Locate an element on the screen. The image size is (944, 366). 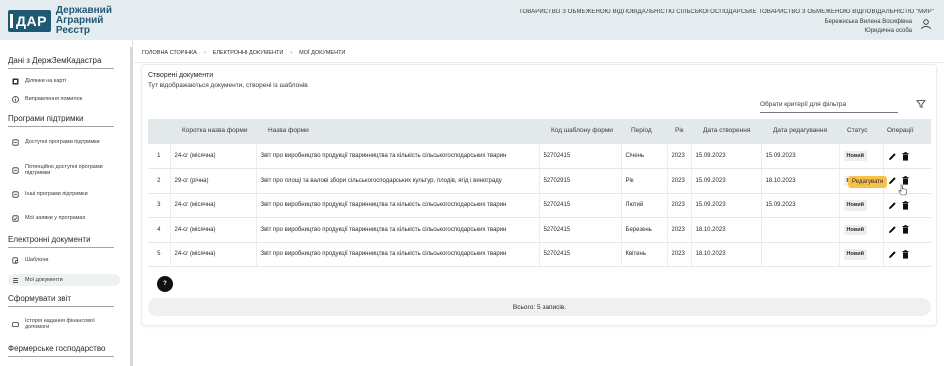
sidebar-item-financial-help-history: Історія надання фінансової допомоги is located at coordinates (64, 324).